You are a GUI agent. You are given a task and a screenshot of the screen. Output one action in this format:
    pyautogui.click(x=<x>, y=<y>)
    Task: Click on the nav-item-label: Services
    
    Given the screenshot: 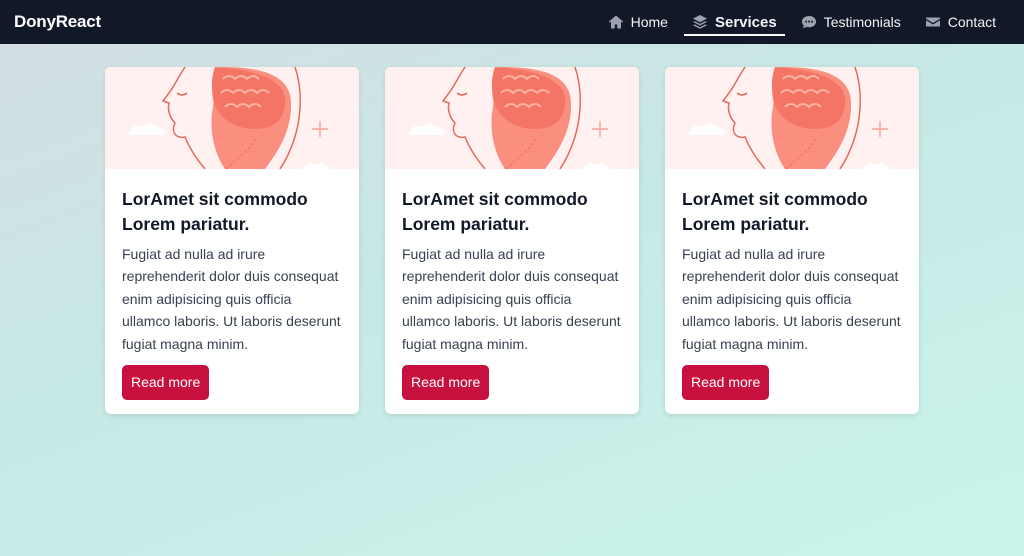 What is the action you would take?
    pyautogui.click(x=745, y=22)
    